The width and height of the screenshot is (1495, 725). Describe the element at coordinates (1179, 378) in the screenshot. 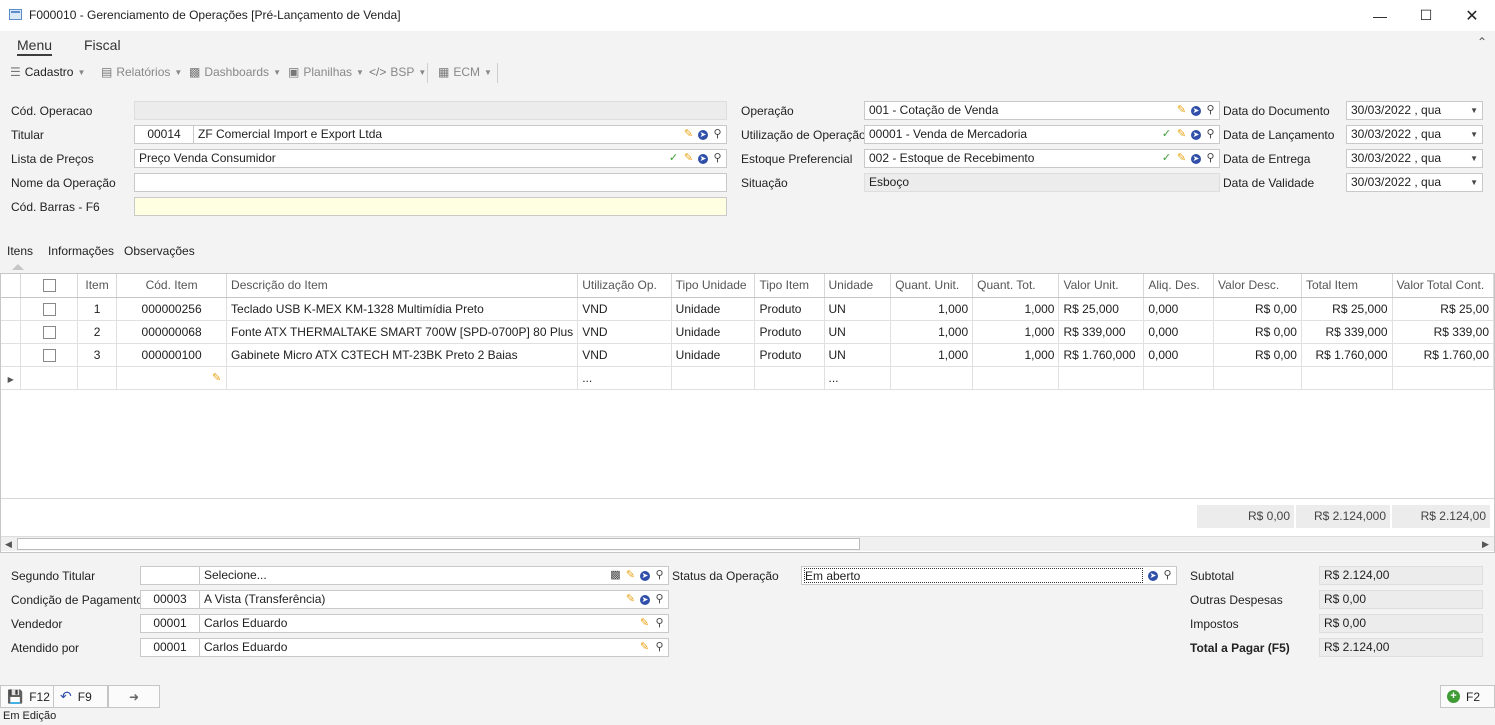

I see `new-row-aliq-des` at that location.